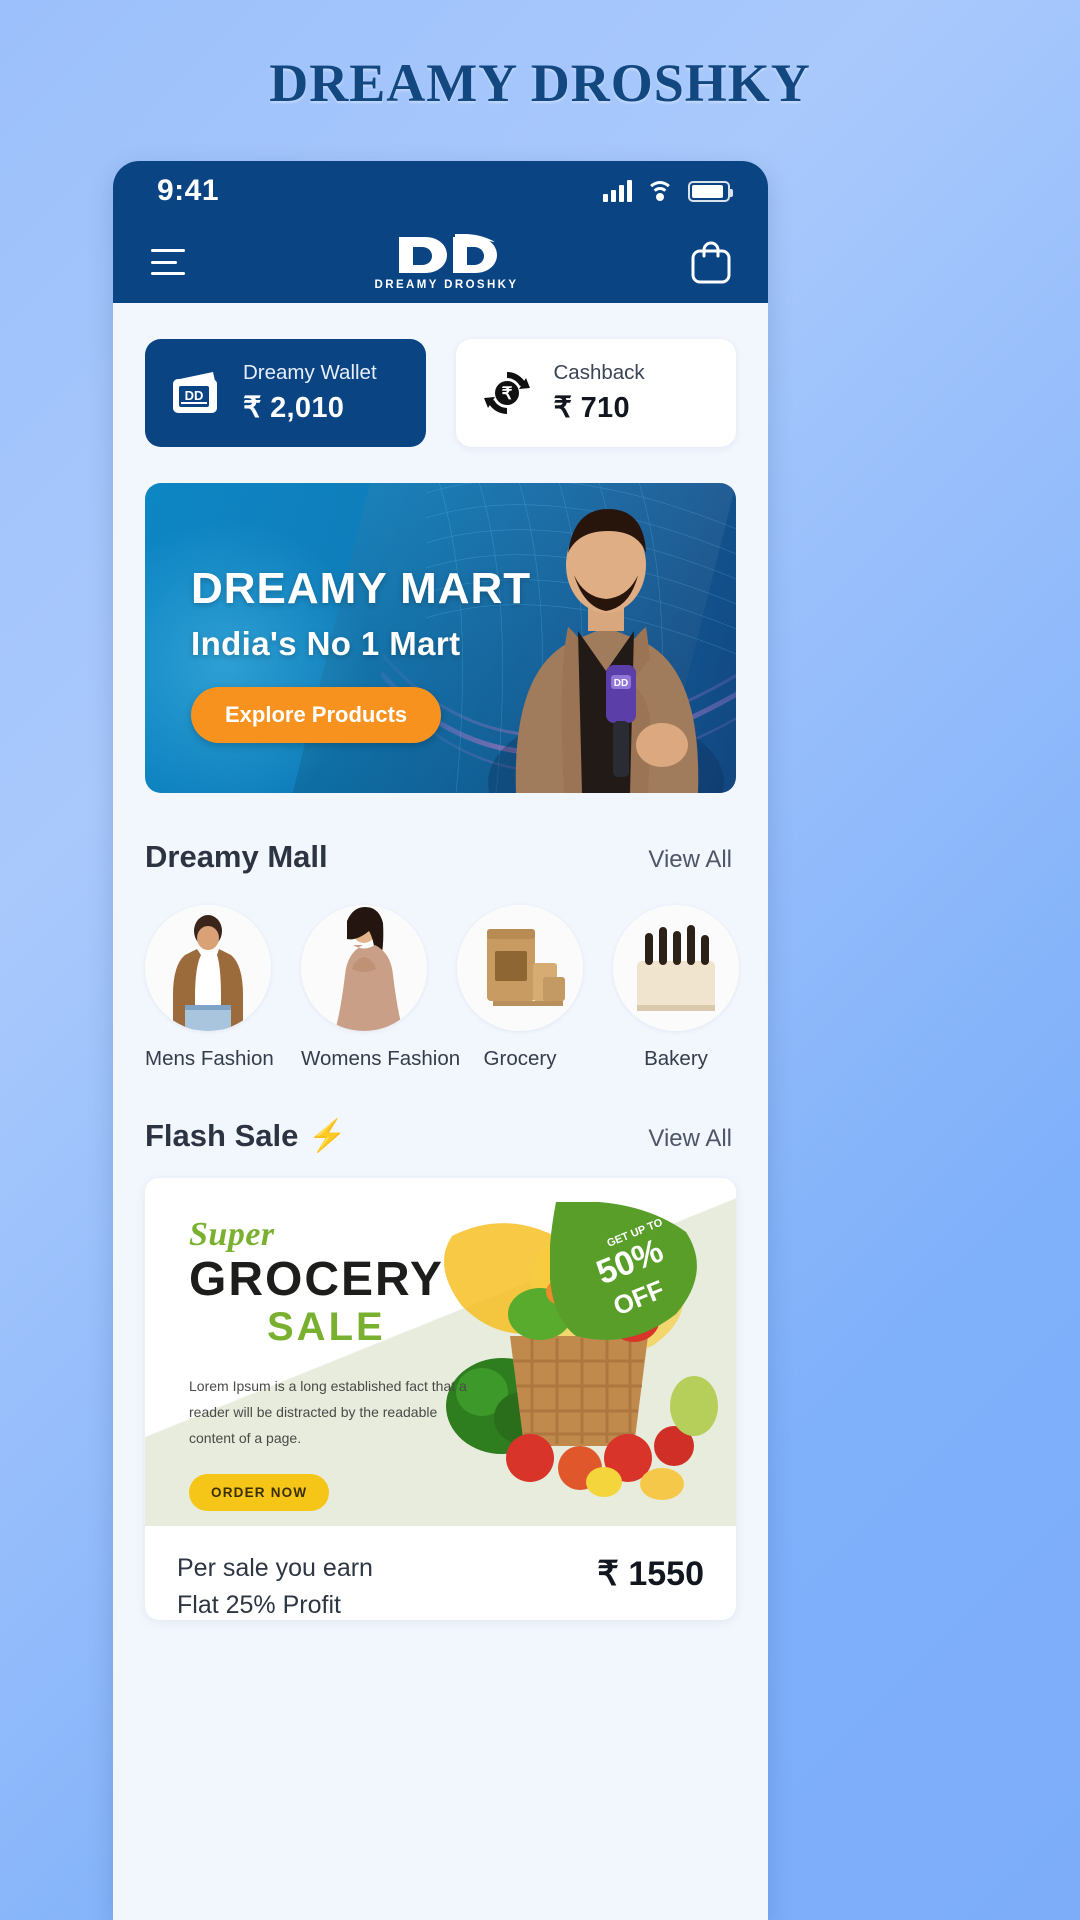 The image size is (1080, 1920). I want to click on mens-fashion-photo, so click(208, 968).